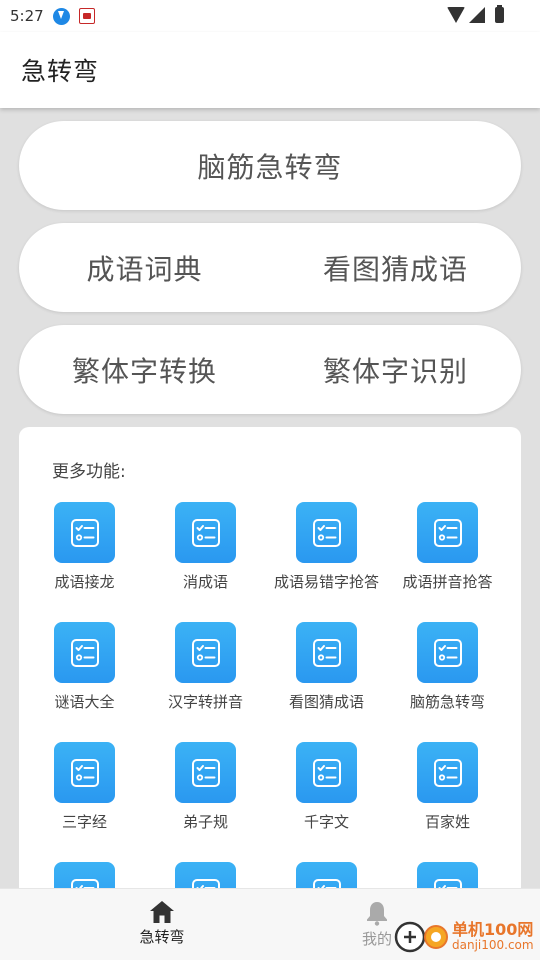 The width and height of the screenshot is (540, 960). I want to click on function-item: 成语拼音抢答, so click(447, 557).